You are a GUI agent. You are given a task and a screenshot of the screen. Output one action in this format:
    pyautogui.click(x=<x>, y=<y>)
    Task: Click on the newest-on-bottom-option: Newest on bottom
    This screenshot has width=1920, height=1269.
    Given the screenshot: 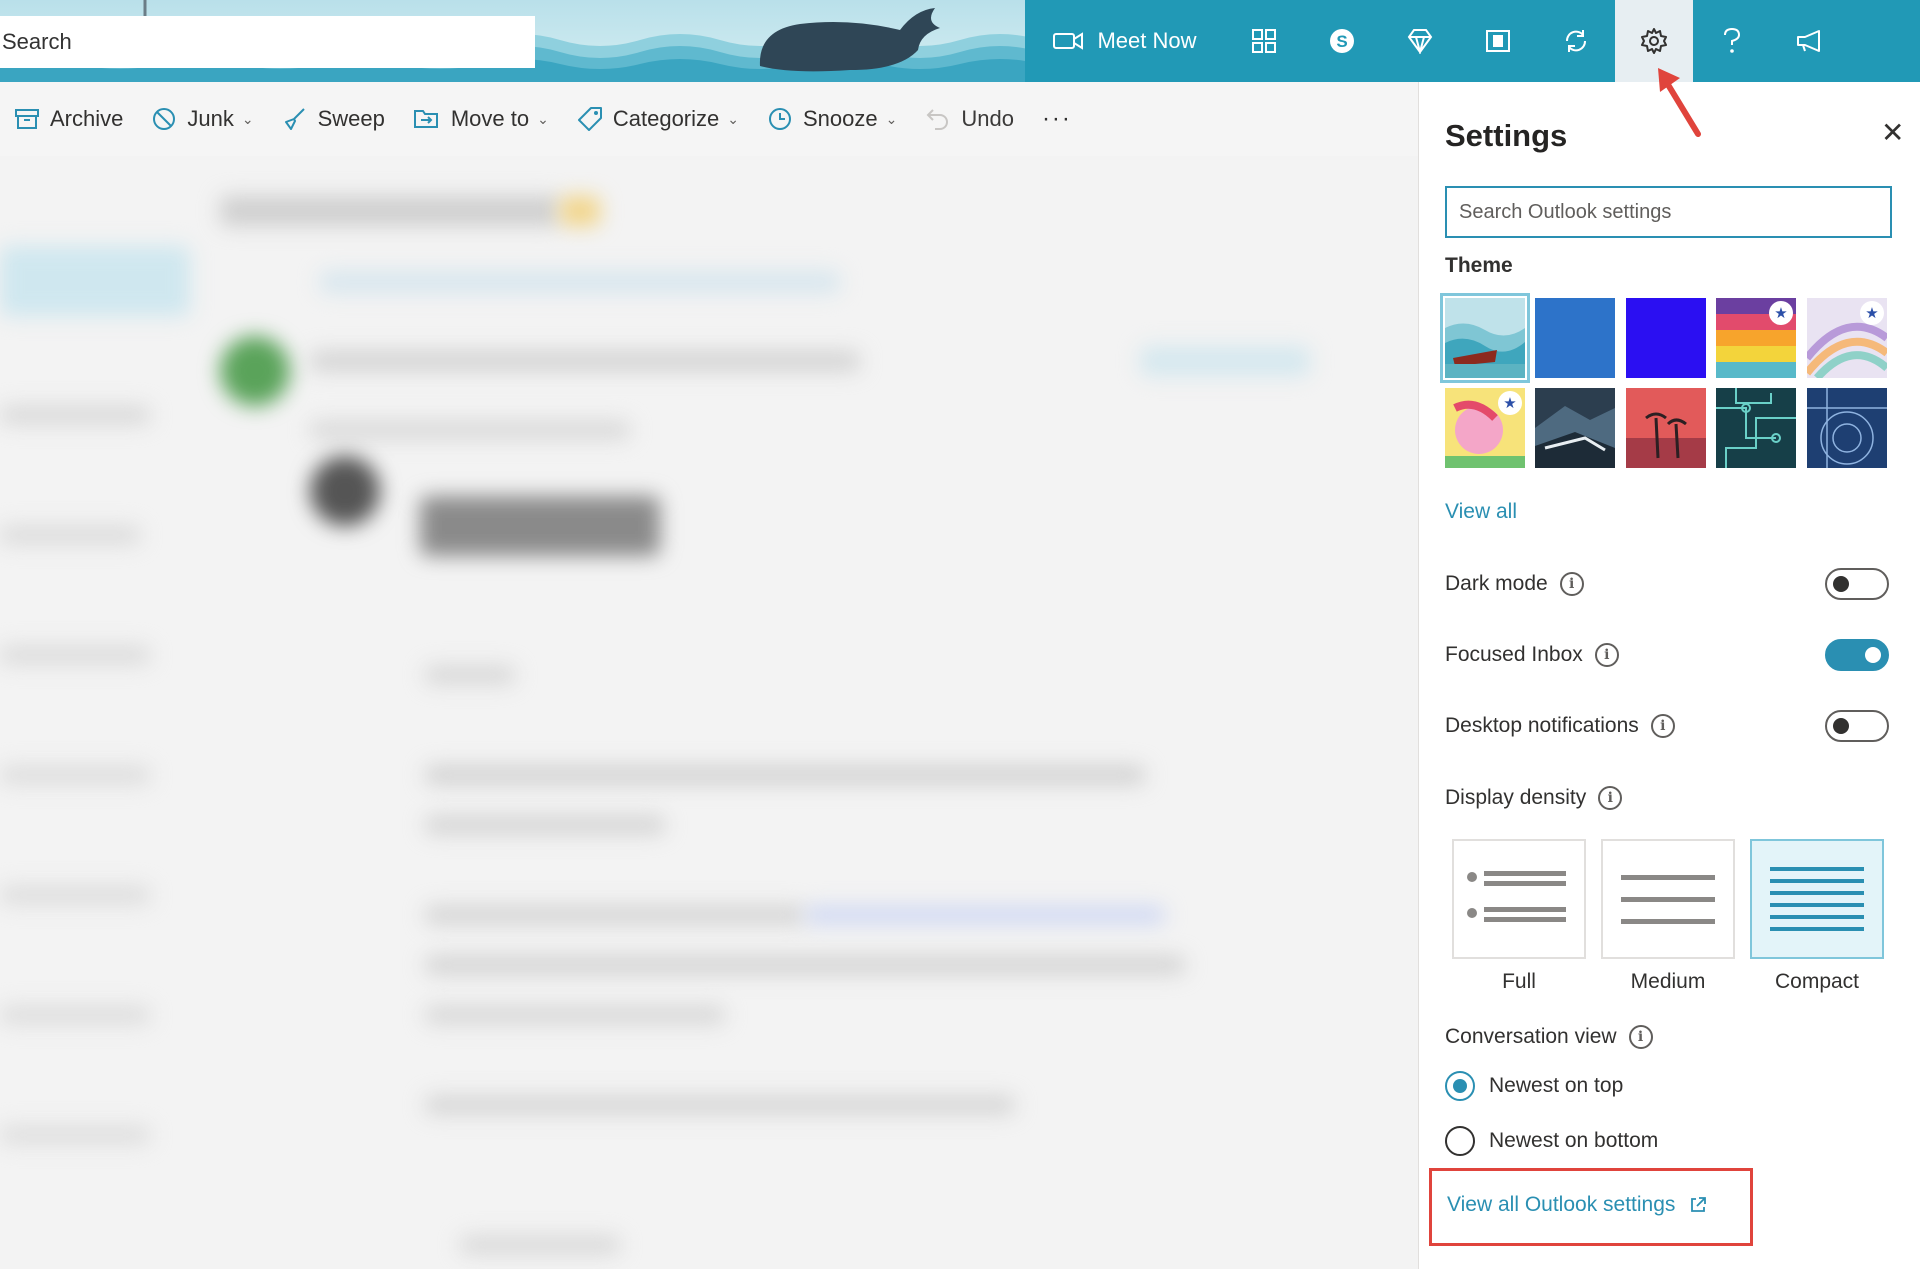 What is the action you would take?
    pyautogui.click(x=1551, y=1141)
    